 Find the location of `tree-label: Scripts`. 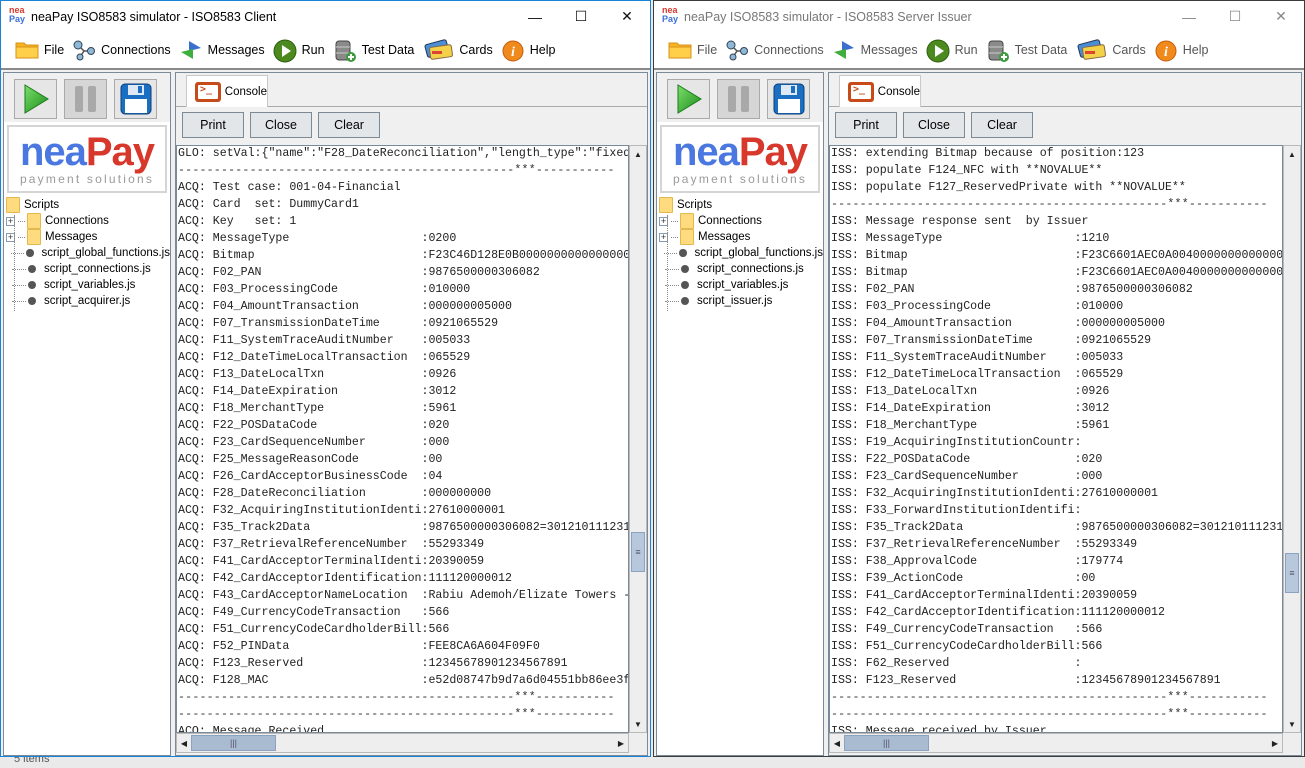

tree-label: Scripts is located at coordinates (42, 205).